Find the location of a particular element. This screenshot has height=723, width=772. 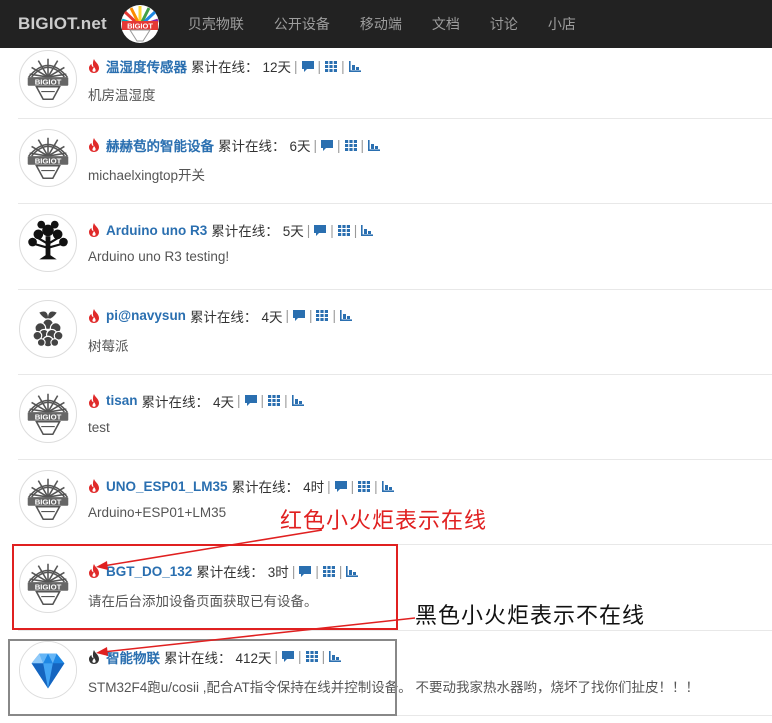

device-description: michaelxingtop开关 is located at coordinates (147, 175).